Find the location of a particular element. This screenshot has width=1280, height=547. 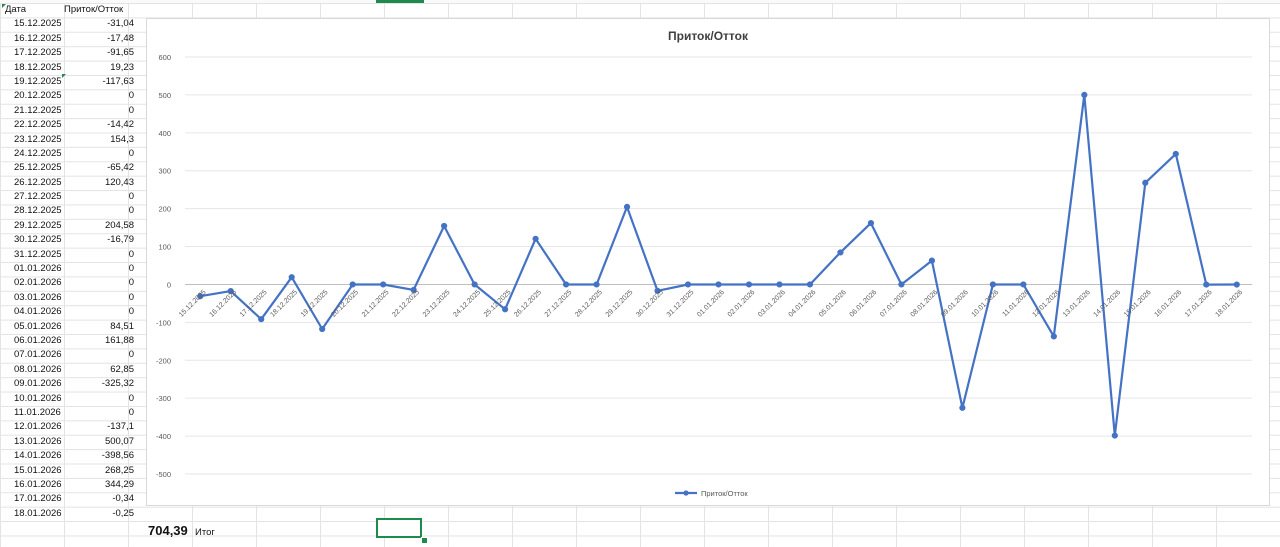

value-cell: 344,29 is located at coordinates (119, 484).